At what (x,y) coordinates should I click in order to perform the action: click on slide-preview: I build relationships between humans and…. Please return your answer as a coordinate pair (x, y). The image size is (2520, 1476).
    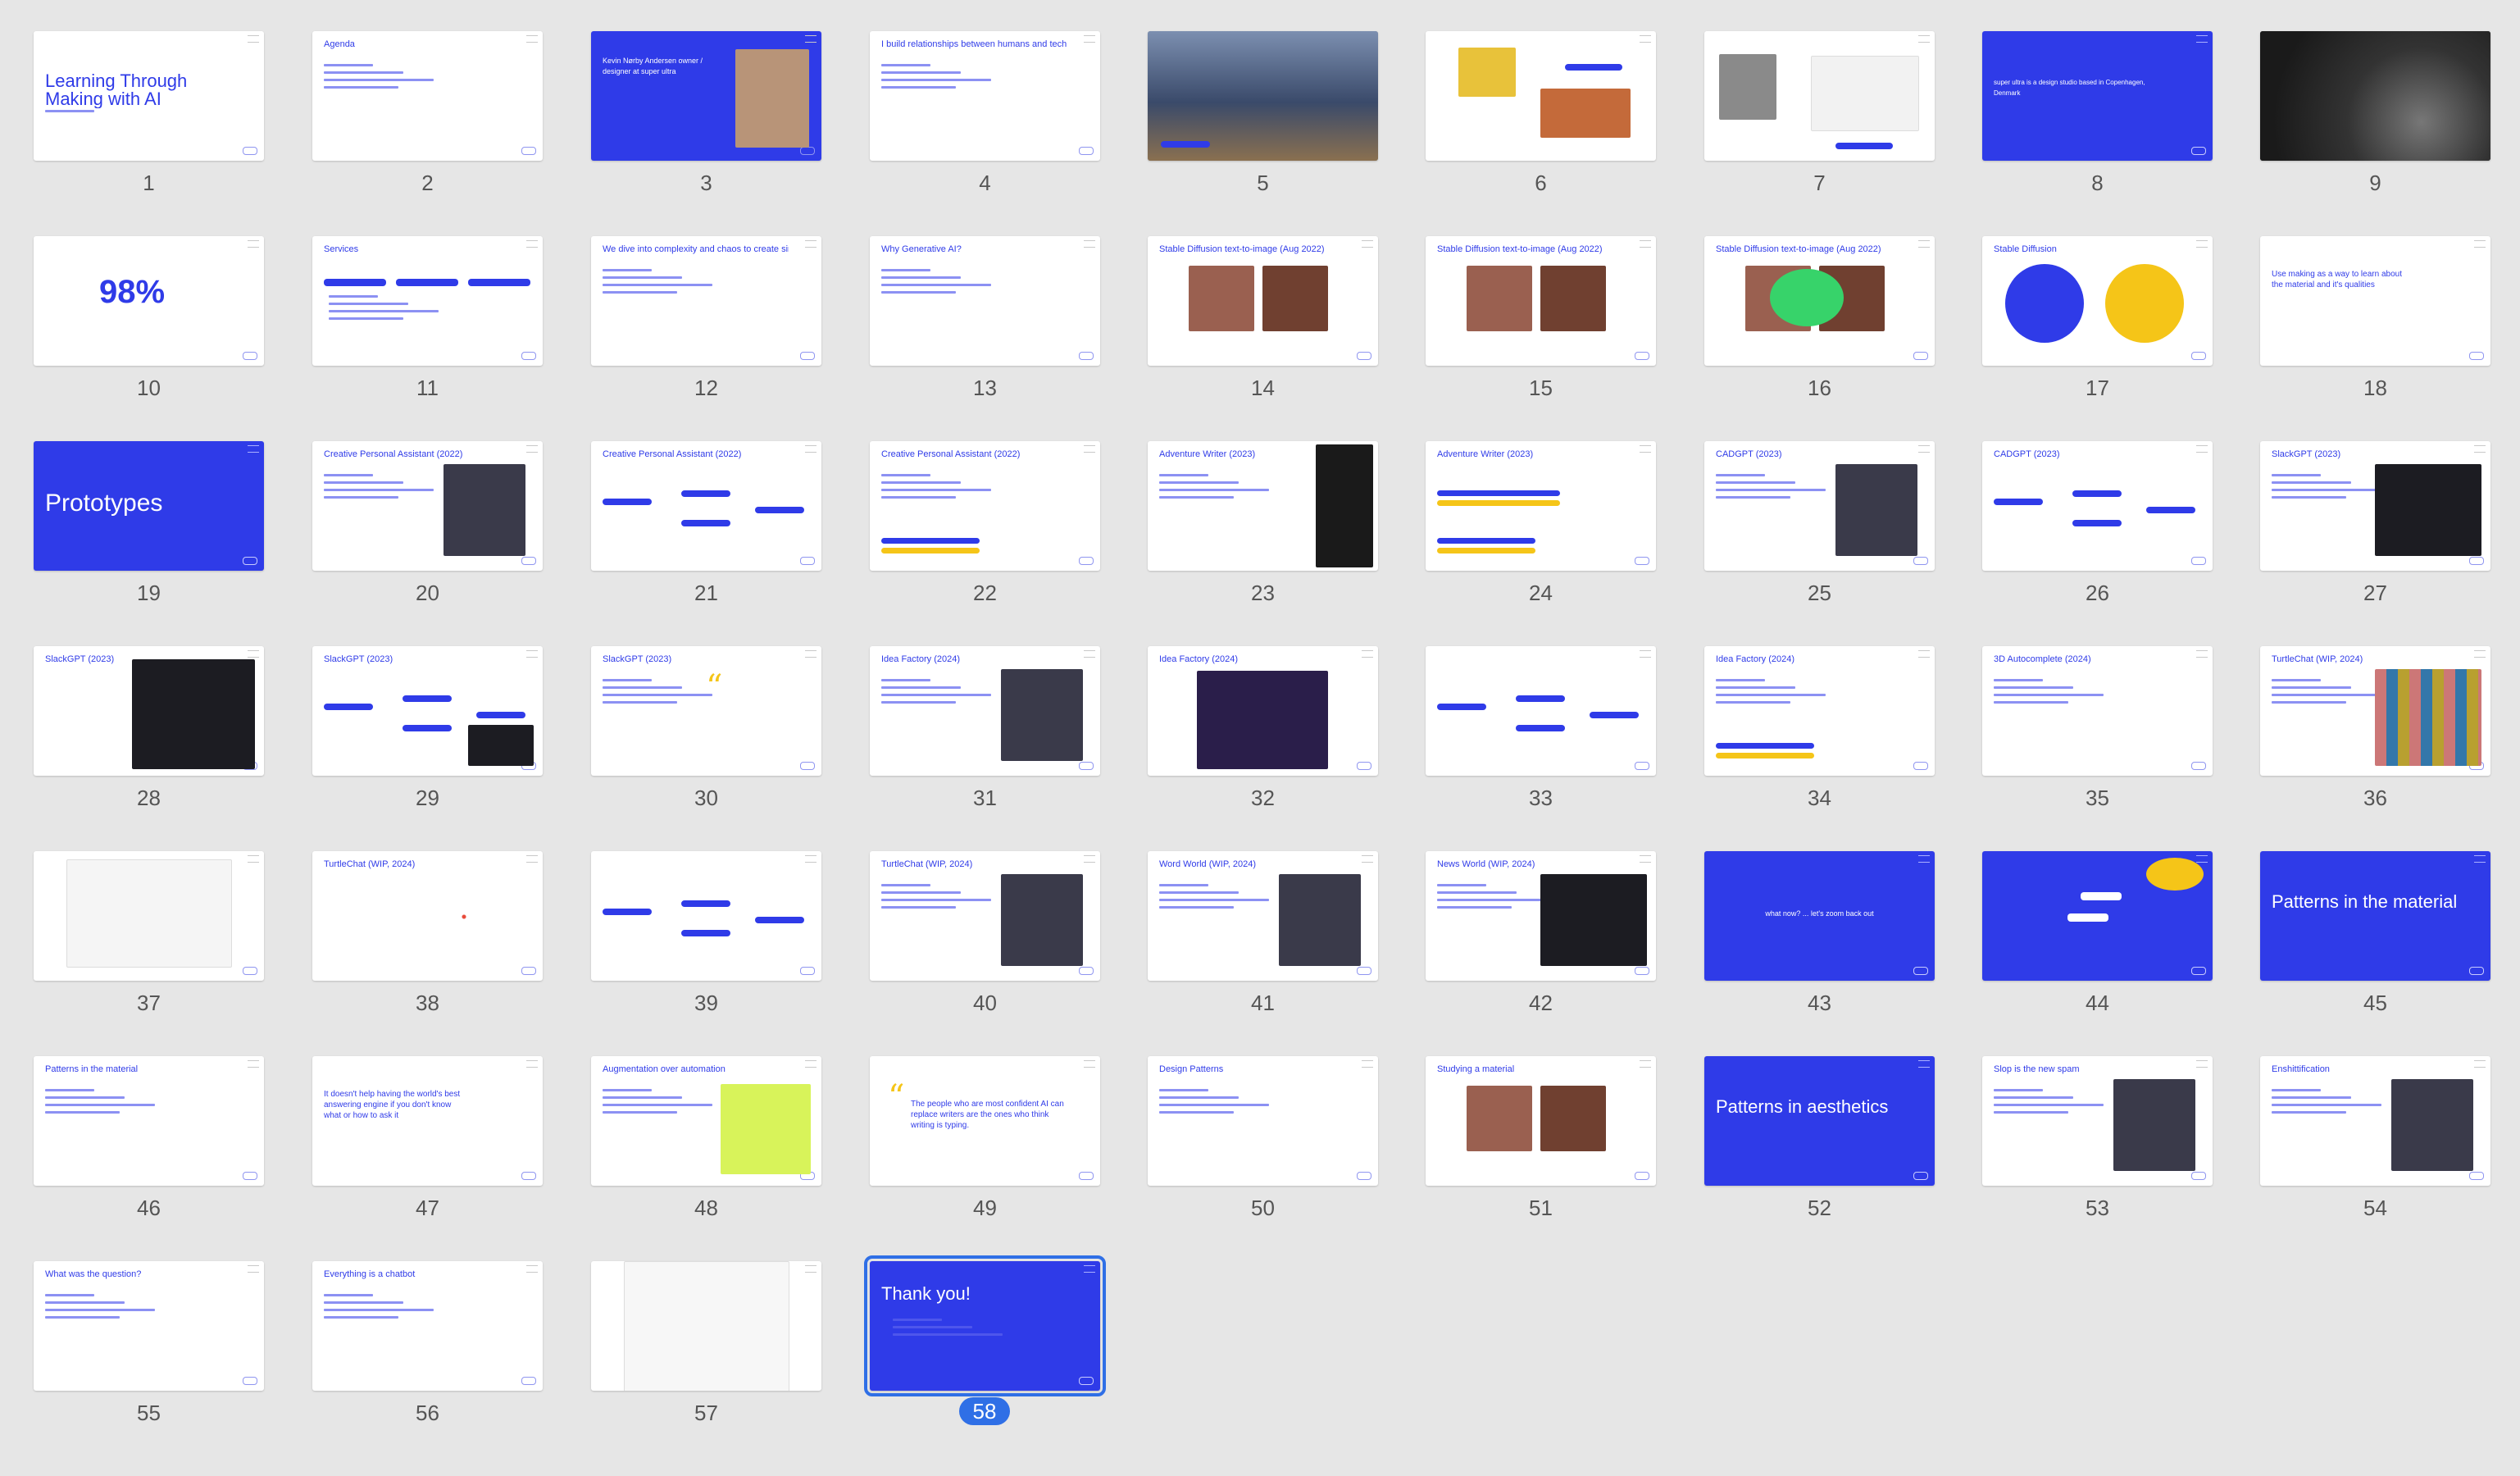
    Looking at the image, I should click on (985, 96).